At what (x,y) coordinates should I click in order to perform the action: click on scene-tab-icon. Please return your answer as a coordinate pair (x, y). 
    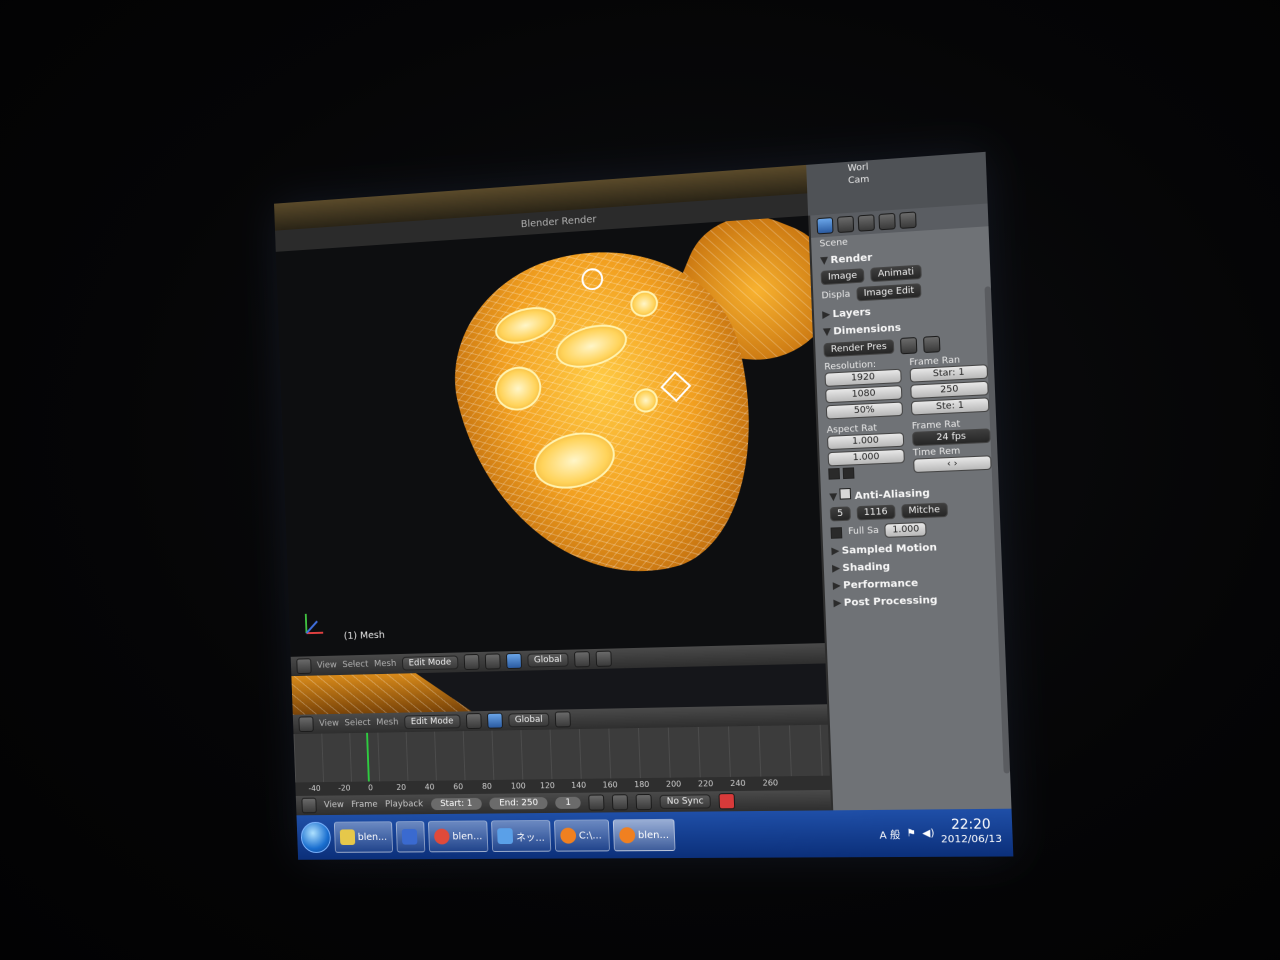
    Looking at the image, I should click on (846, 224).